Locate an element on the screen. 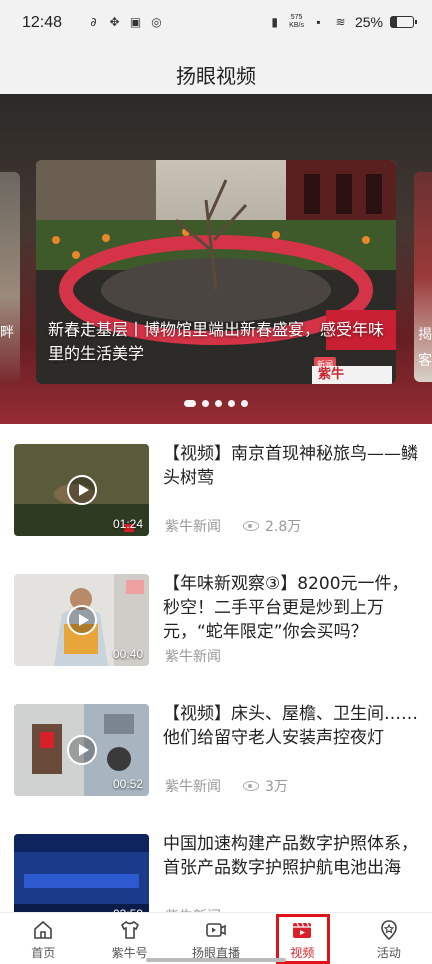 This screenshot has width=432, height=964. battery-percent: 25% is located at coordinates (368, 22).